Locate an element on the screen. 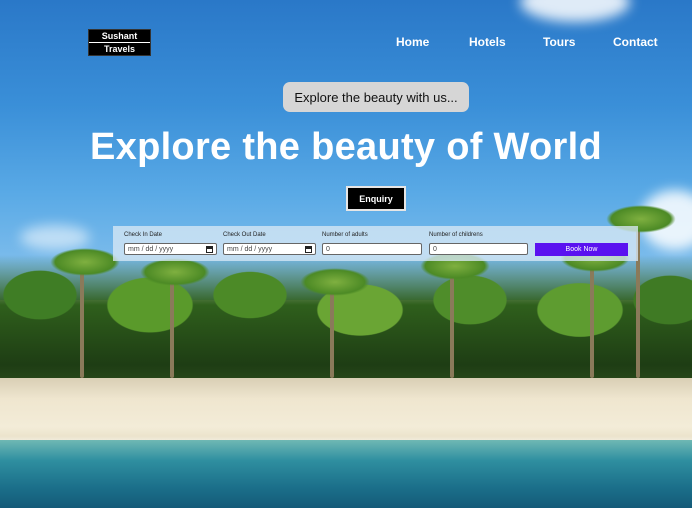 This screenshot has width=692, height=508. children-field: Number of childrens 0 is located at coordinates (478, 243).